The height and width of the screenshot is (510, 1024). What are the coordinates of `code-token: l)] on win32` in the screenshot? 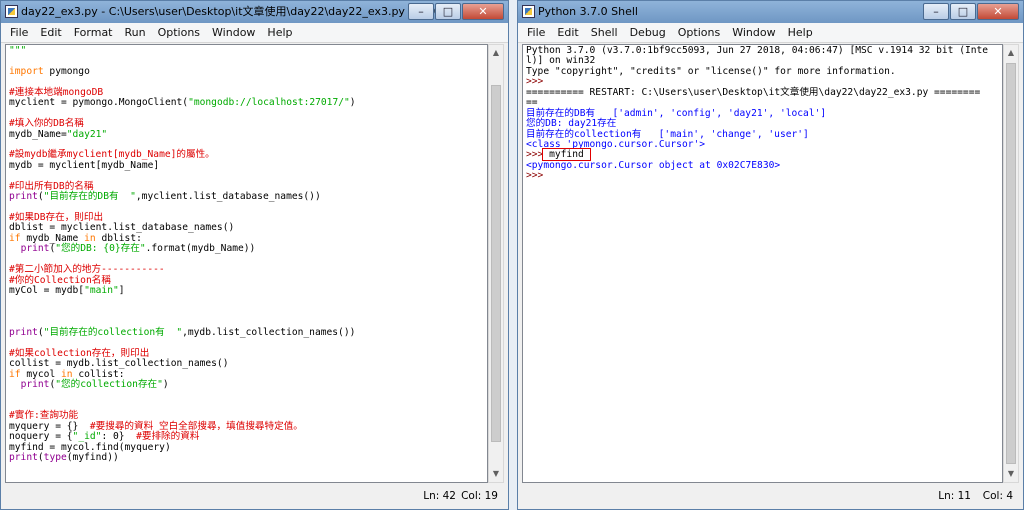 It's located at (561, 61).